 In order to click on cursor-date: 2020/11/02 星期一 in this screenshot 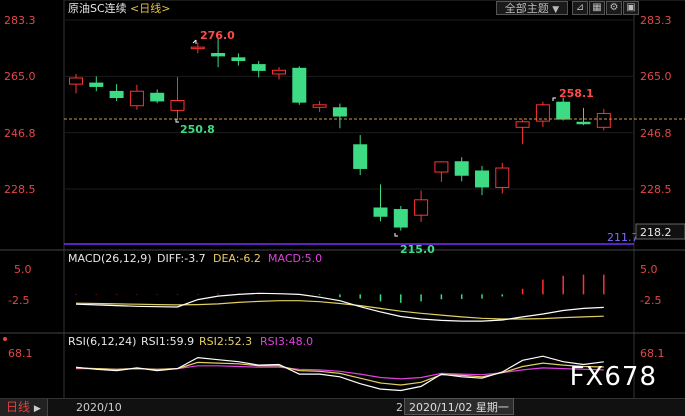, I will do `click(459, 406)`.